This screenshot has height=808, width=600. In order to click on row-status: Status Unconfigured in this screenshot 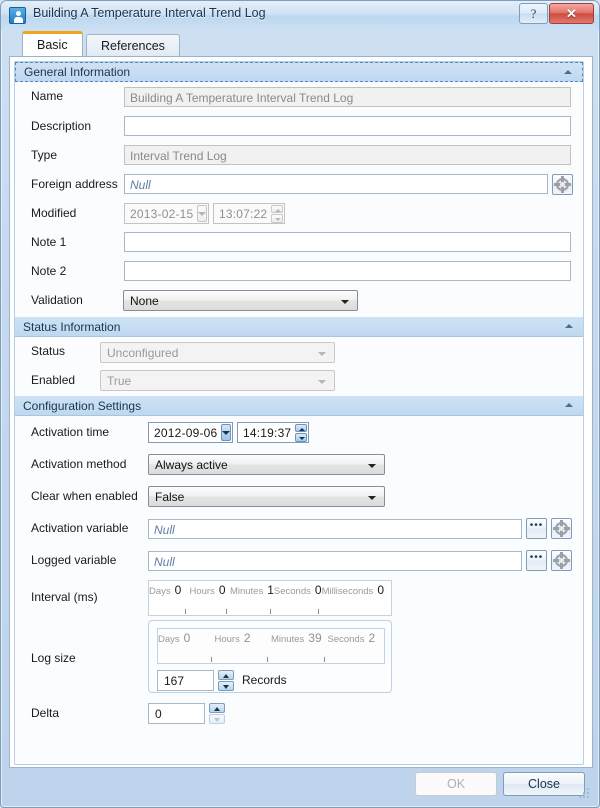, I will do `click(299, 351)`.